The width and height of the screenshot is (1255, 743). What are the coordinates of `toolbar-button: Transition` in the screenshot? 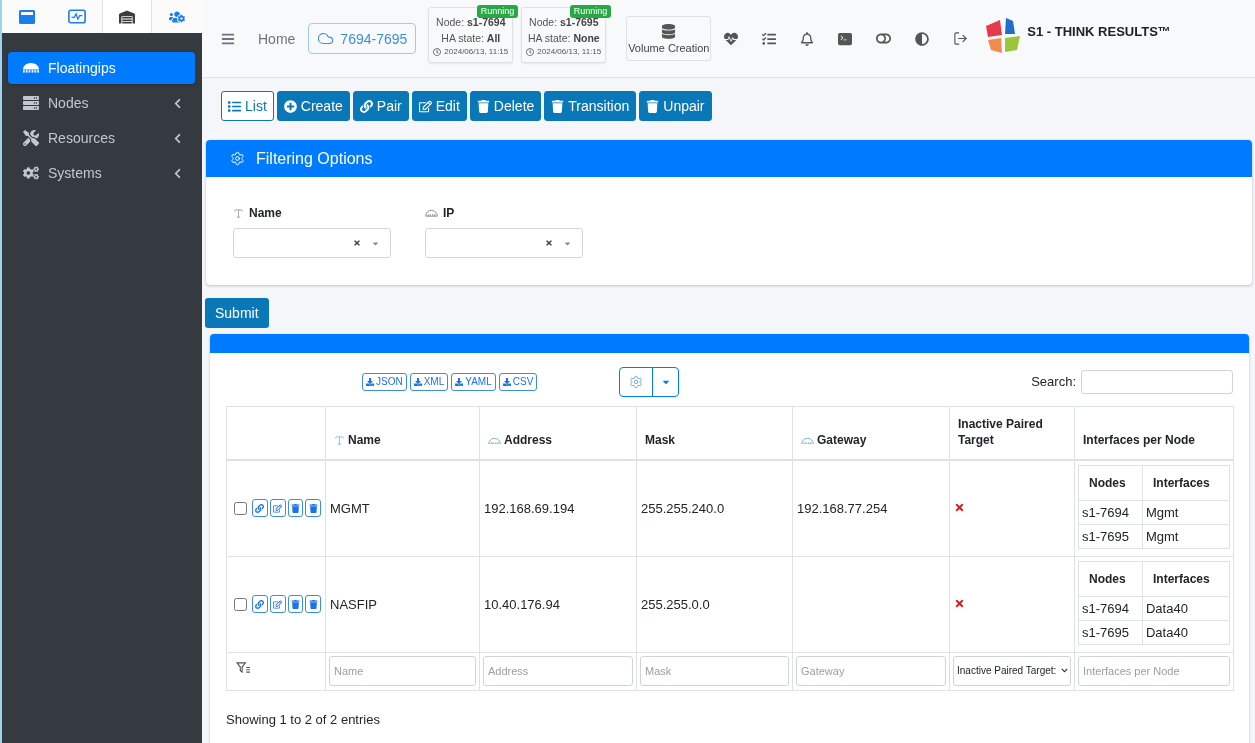 It's located at (590, 106).